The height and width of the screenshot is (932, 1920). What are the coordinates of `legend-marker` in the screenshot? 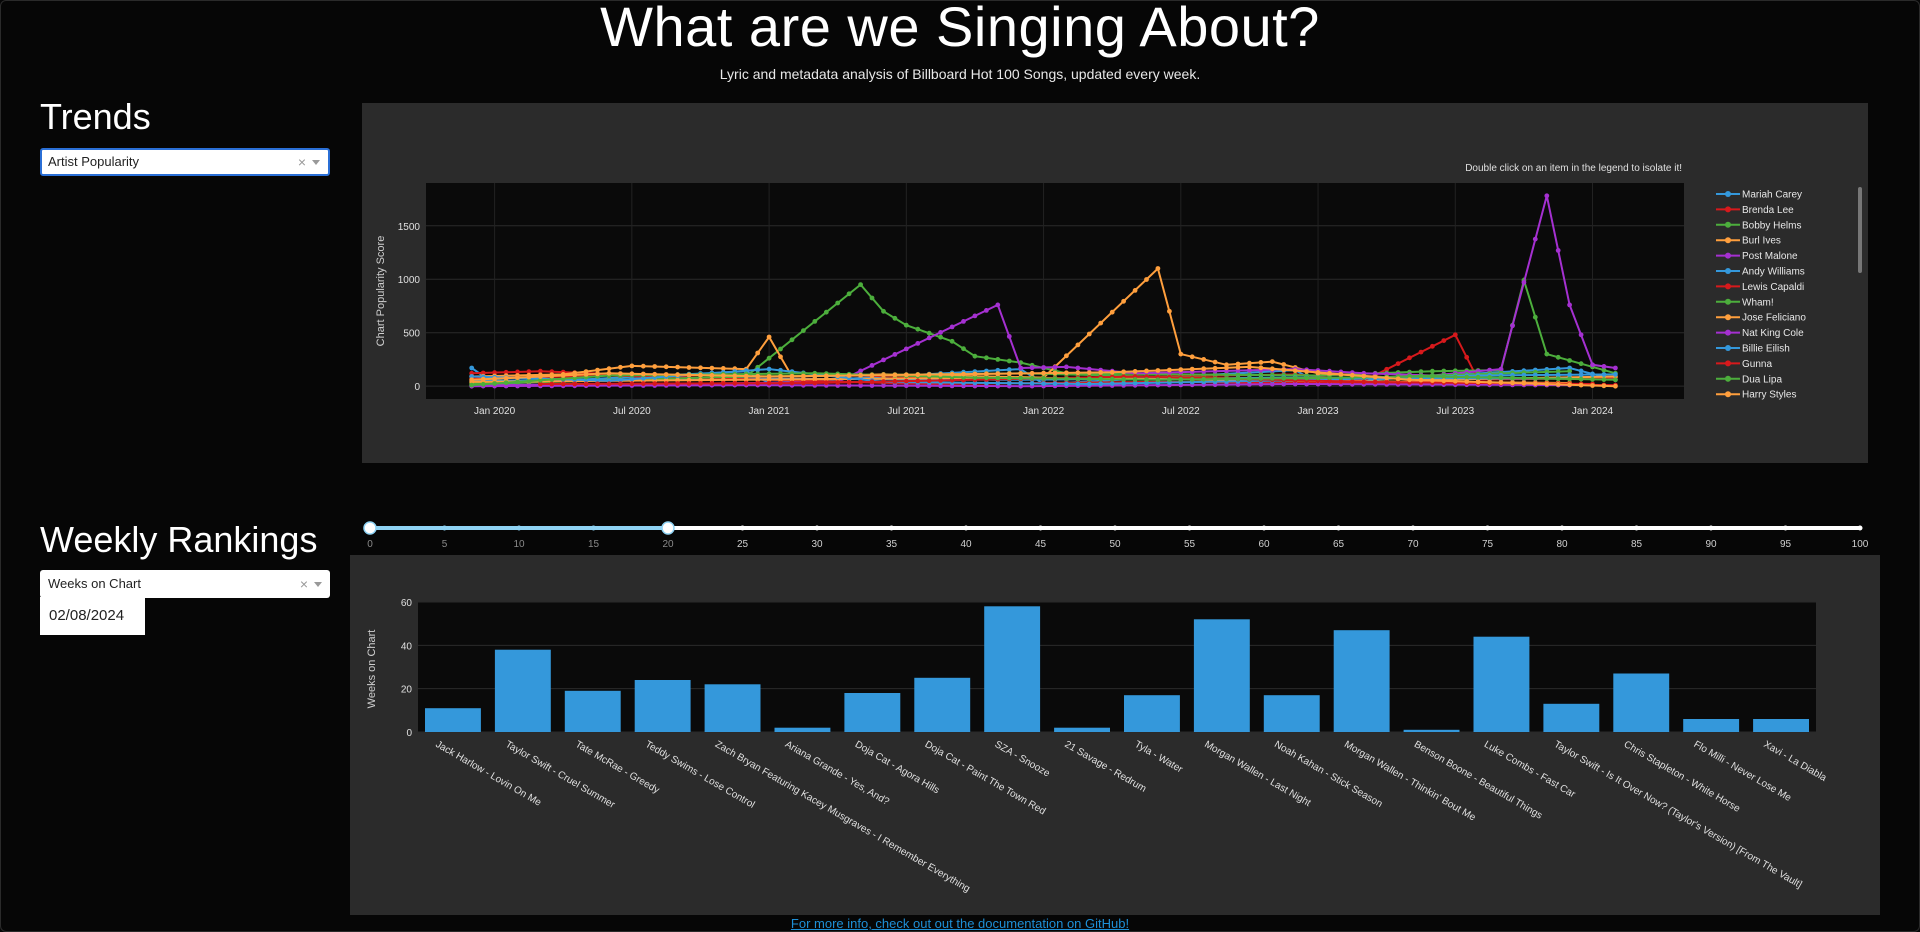 It's located at (1728, 301).